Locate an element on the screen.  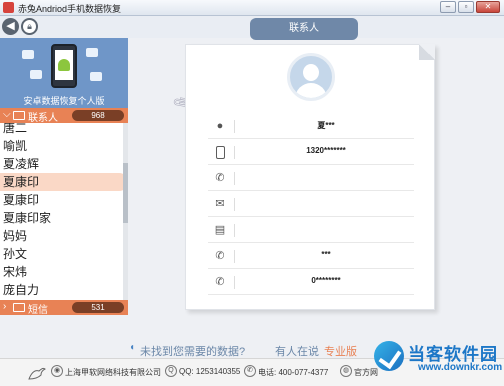
contacts-section-header: ⌵ 联系人 968 is located at coordinates (64, 116).